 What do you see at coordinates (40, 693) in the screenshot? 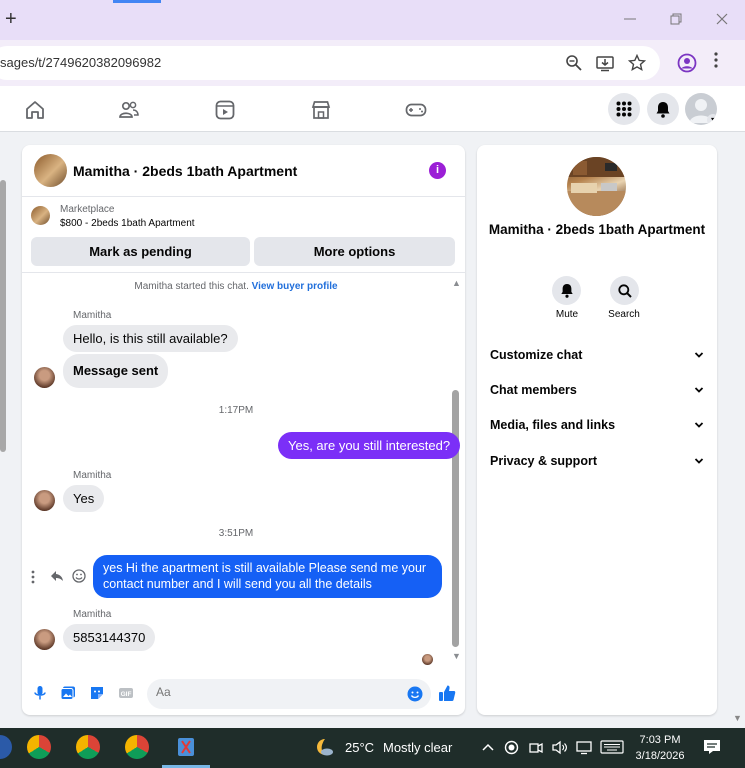
I see `microphone-icon` at bounding box center [40, 693].